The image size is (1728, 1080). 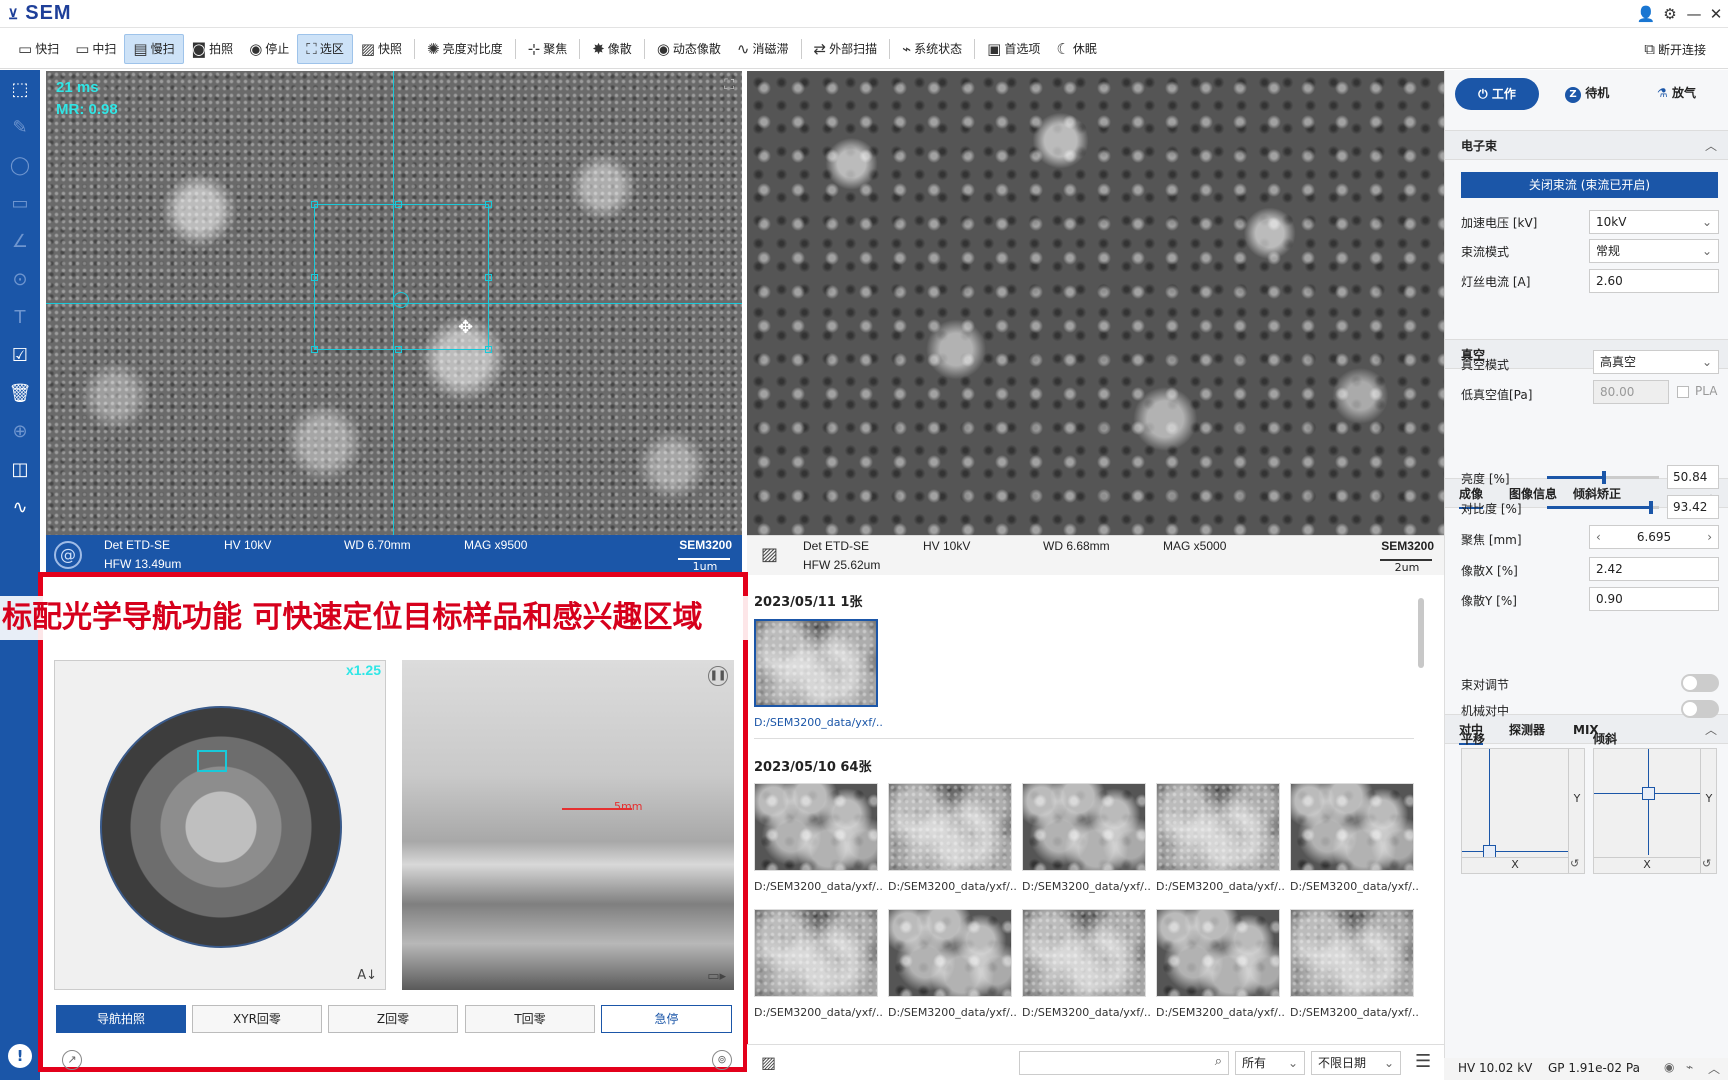 I want to click on brightness-slider, so click(x=1603, y=477).